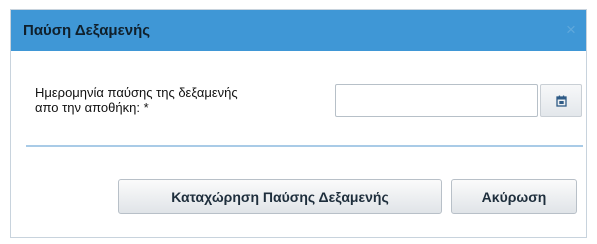  I want to click on pause-date-label-line1: Ημερομηνία παύσης της δεξαμενής, so click(136, 92).